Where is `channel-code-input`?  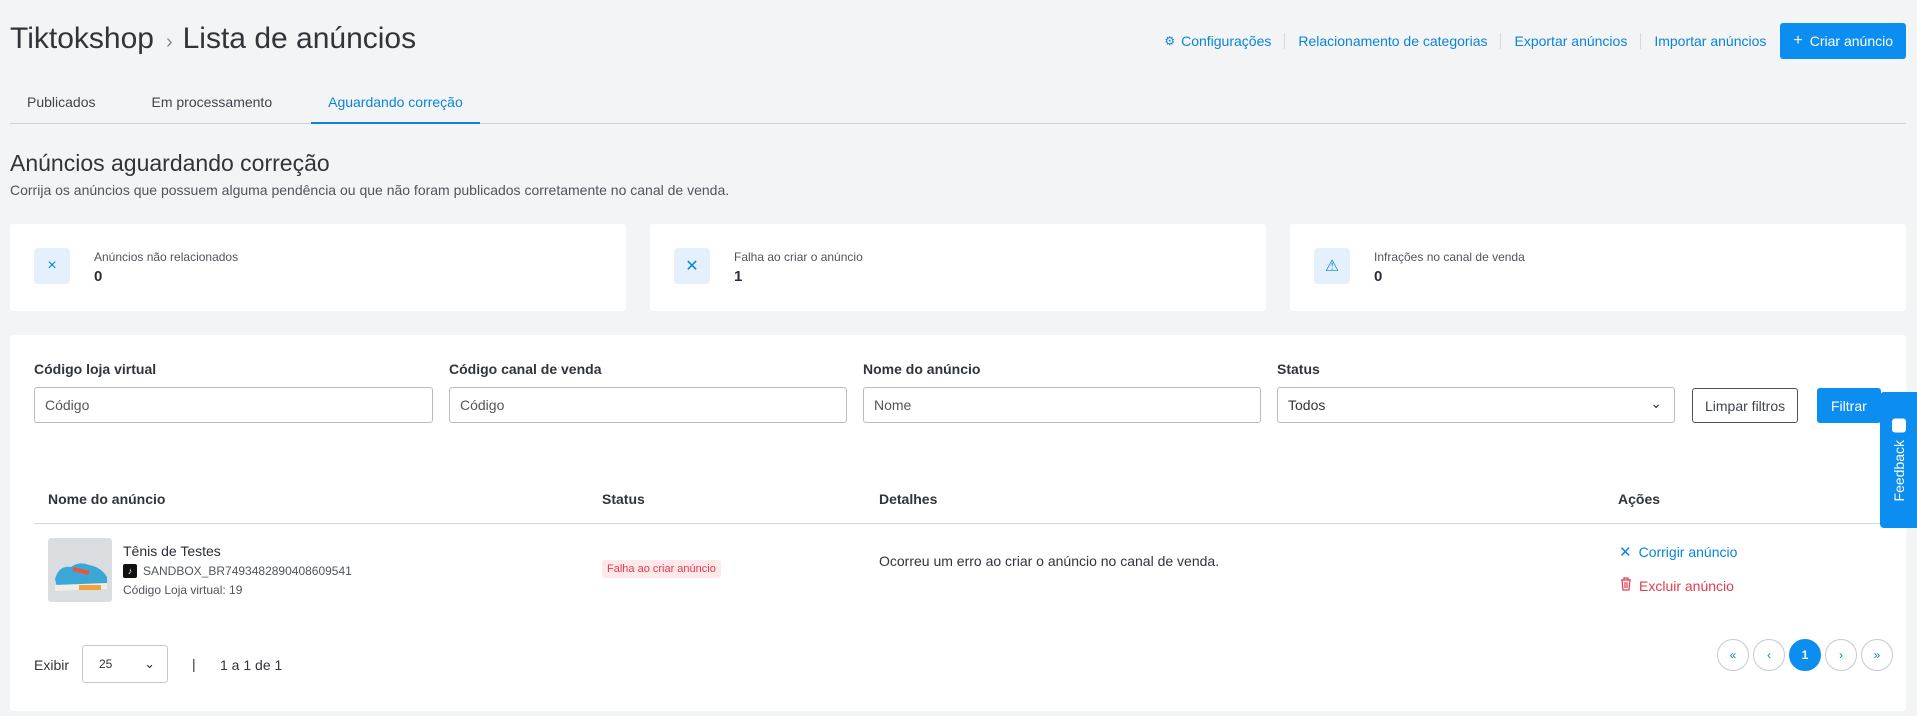
channel-code-input is located at coordinates (648, 405).